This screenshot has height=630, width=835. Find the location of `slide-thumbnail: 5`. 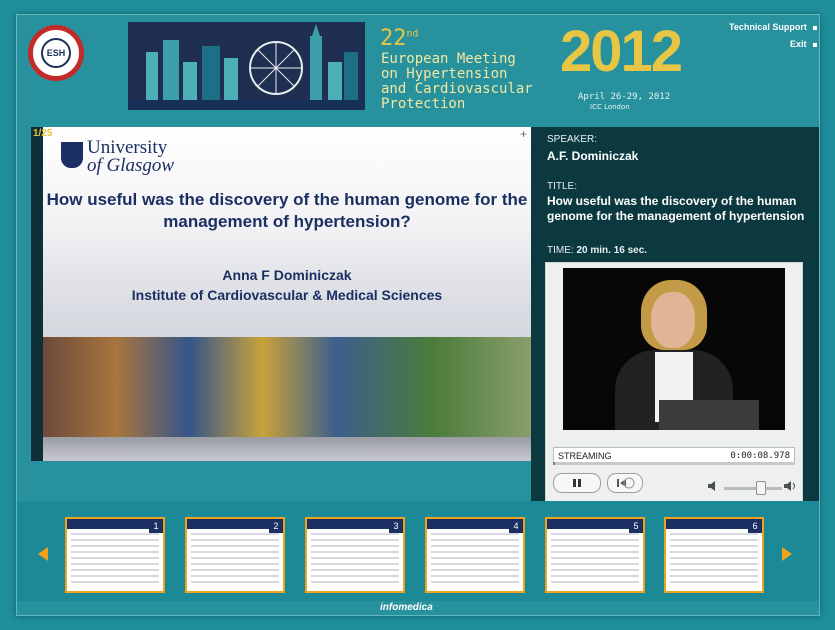

slide-thumbnail: 5 is located at coordinates (595, 555).